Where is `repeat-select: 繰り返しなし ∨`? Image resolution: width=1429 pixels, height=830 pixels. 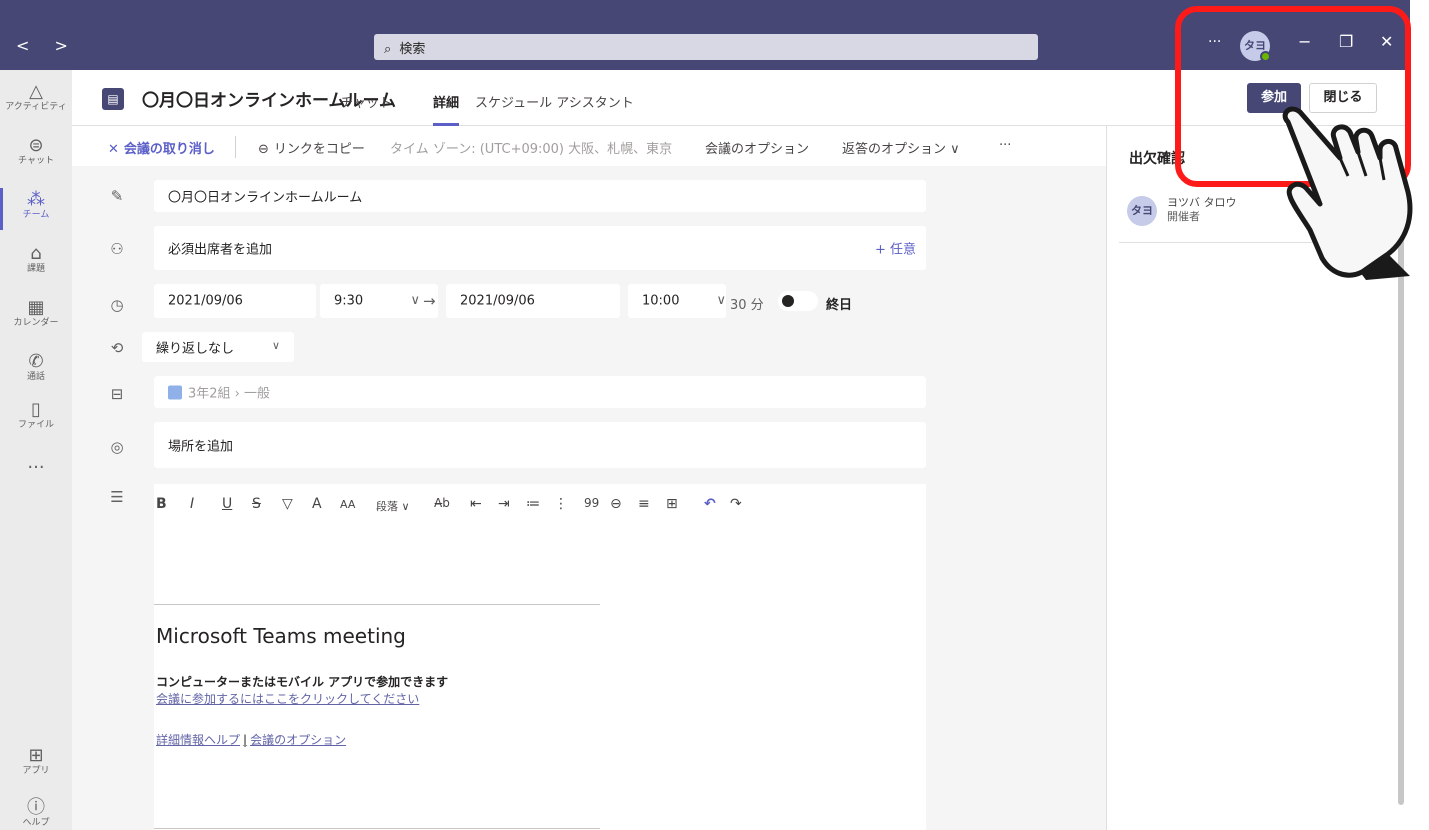 repeat-select: 繰り返しなし ∨ is located at coordinates (218, 347).